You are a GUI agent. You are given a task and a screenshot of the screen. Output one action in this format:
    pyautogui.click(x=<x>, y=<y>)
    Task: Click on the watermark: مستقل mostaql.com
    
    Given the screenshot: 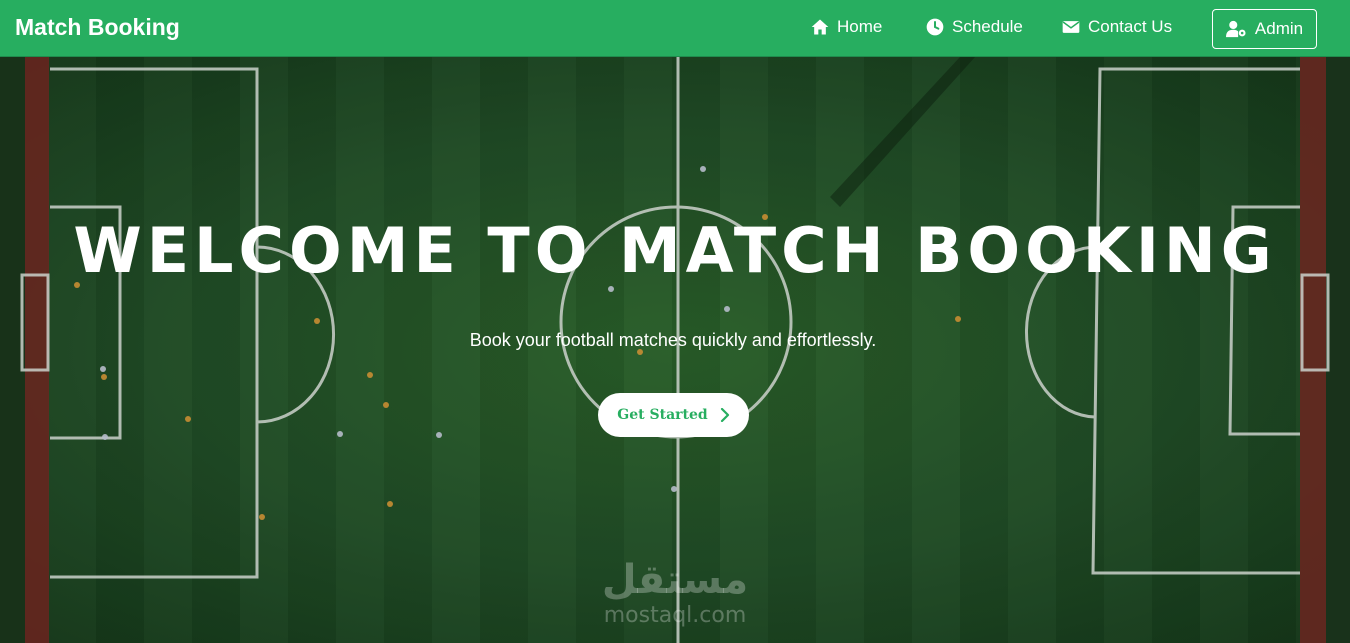 What is the action you would take?
    pyautogui.click(x=675, y=593)
    